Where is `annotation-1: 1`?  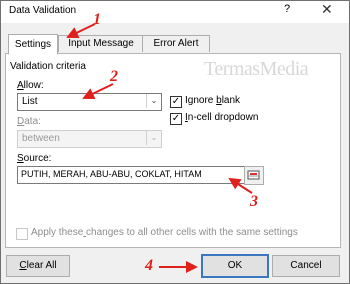
annotation-1: 1 is located at coordinates (97, 19).